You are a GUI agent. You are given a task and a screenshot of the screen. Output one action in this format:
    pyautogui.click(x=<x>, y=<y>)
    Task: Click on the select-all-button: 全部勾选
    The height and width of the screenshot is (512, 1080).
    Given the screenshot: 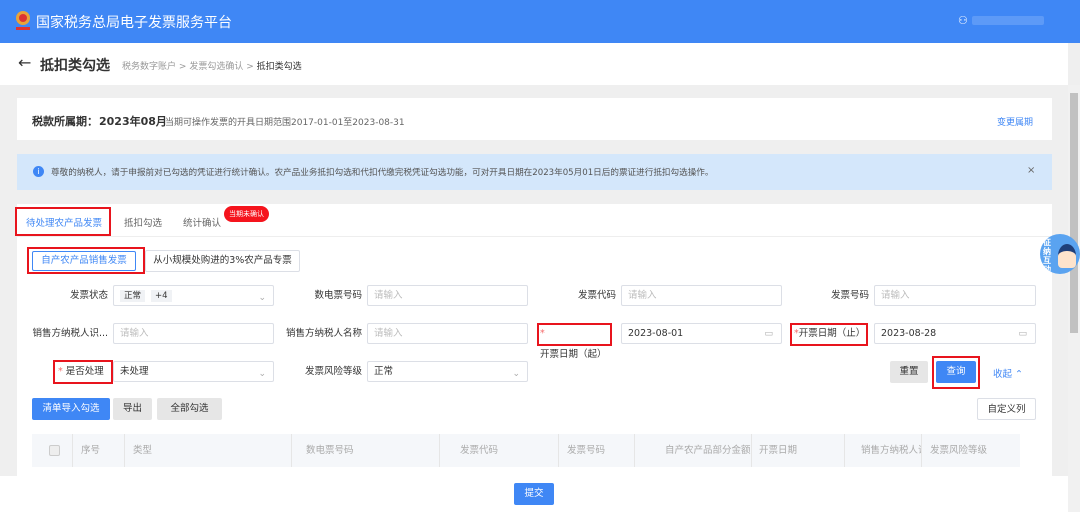 What is the action you would take?
    pyautogui.click(x=189, y=409)
    